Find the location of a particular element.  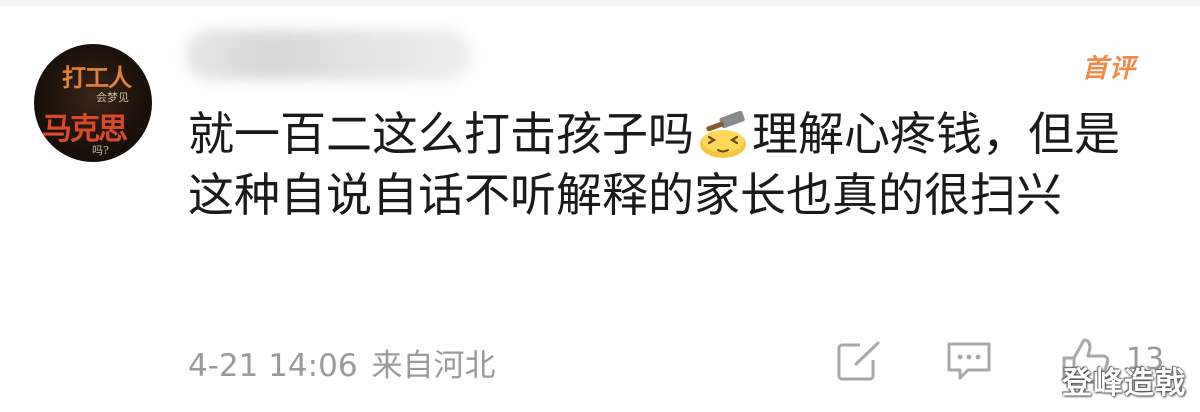

avatar-text-line4: 吗? is located at coordinates (100, 150).